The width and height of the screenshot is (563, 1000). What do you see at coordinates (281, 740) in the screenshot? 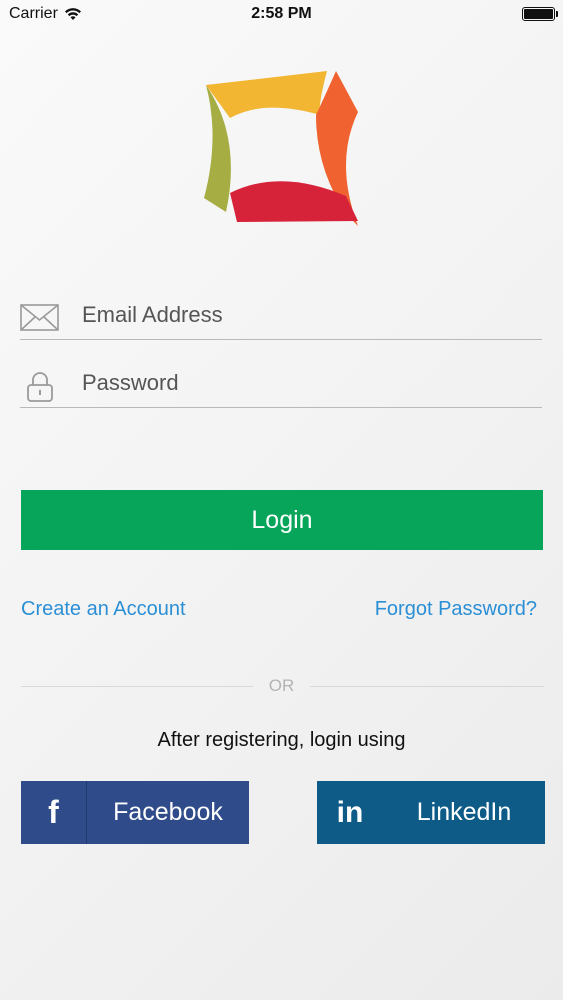
I see `social-login-caption: After registering, login using` at bounding box center [281, 740].